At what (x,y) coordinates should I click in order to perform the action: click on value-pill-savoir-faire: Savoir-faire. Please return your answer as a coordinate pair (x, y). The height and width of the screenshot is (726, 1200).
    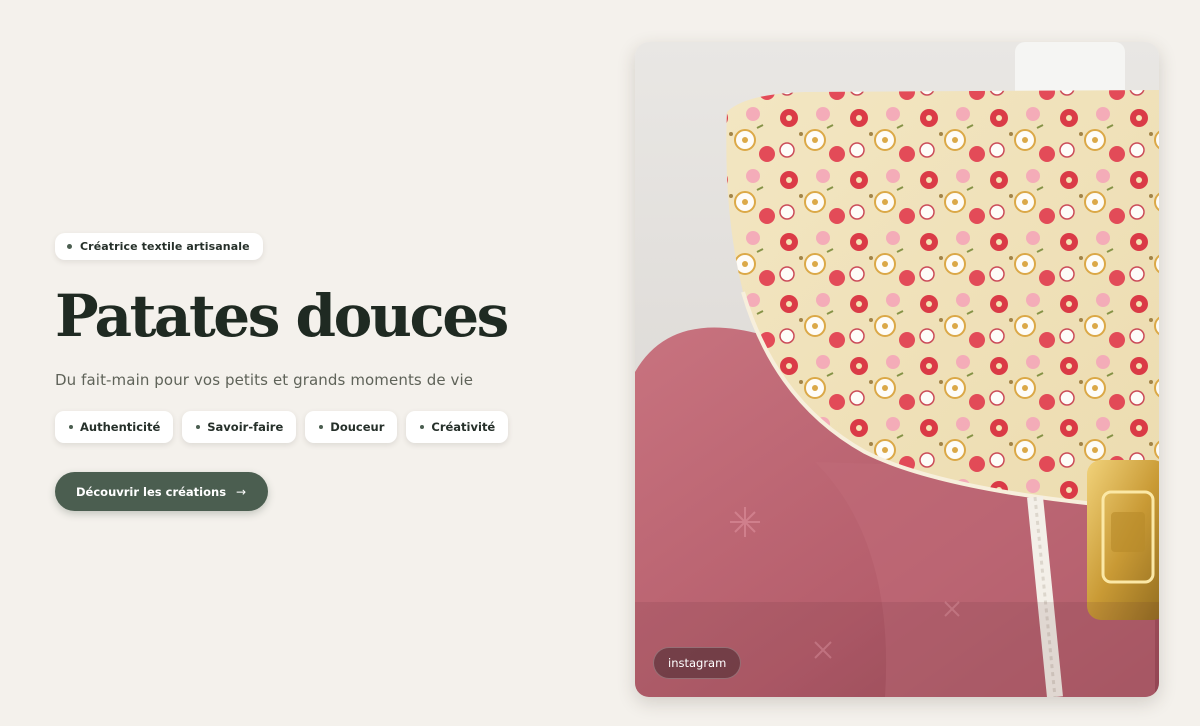
    Looking at the image, I should click on (239, 427).